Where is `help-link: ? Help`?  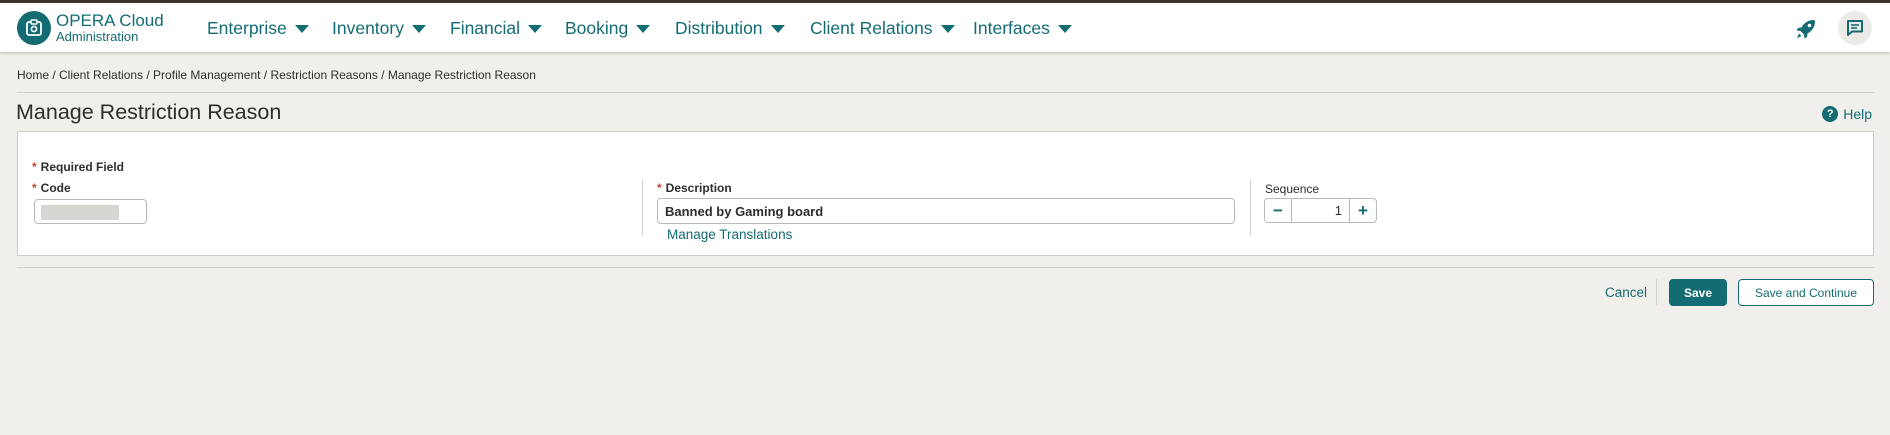 help-link: ? Help is located at coordinates (1847, 114).